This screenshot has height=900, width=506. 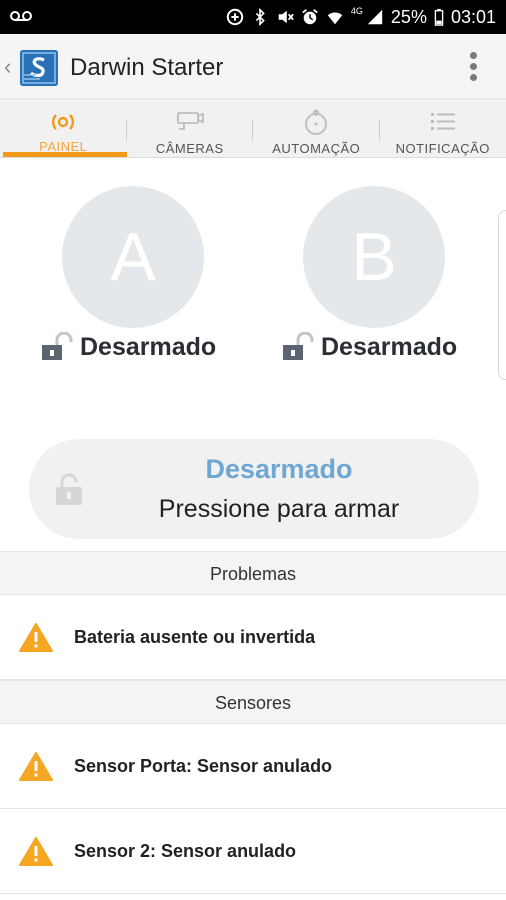 I want to click on status-bar: 4G 25% 03:01, so click(x=253, y=17).